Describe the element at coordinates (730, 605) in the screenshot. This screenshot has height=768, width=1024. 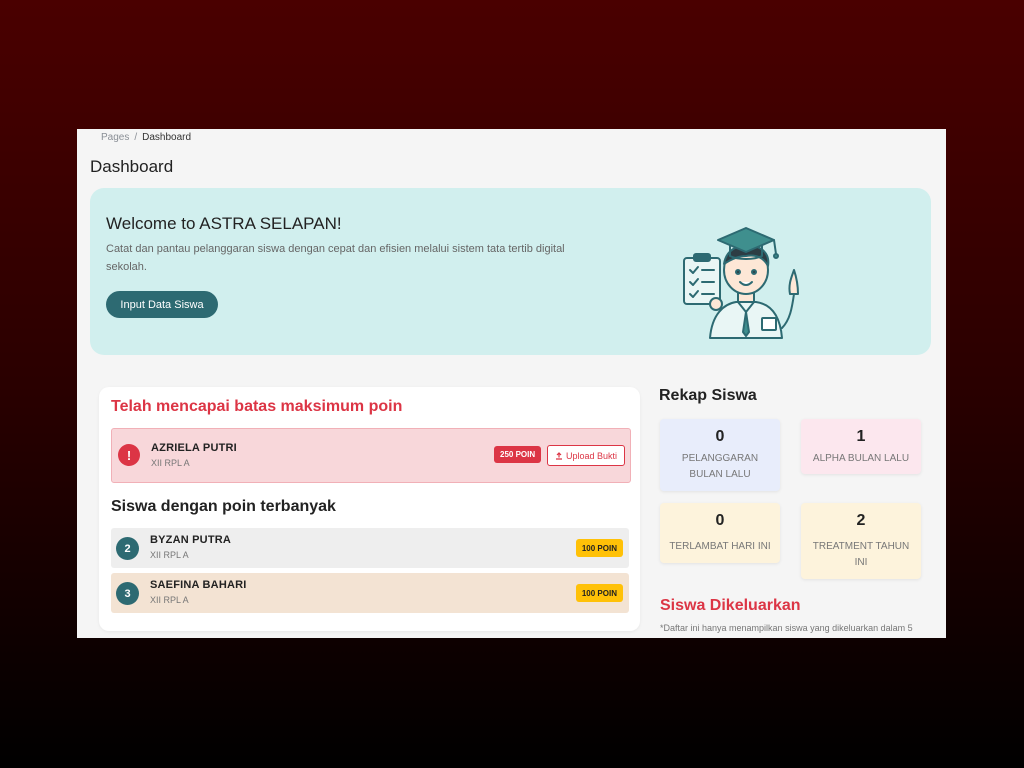
I see `siswa-dikeluarkan-title: Siswa Dikeluarkan` at that location.